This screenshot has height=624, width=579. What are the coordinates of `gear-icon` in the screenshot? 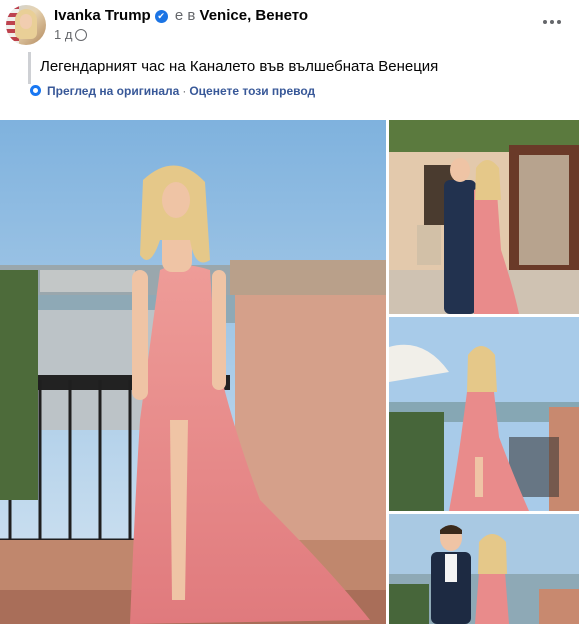 It's located at (35, 90).